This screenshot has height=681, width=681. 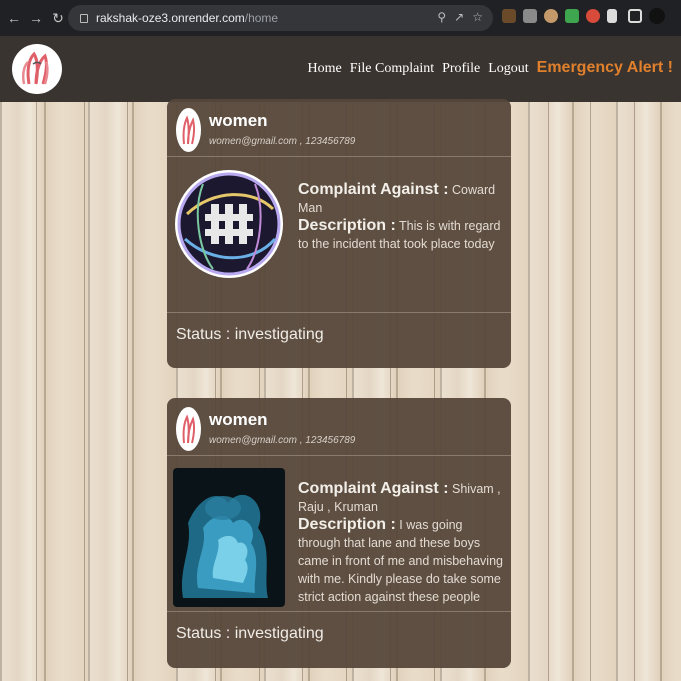 What do you see at coordinates (508, 69) in the screenshot?
I see `nav-logout-link: Logout` at bounding box center [508, 69].